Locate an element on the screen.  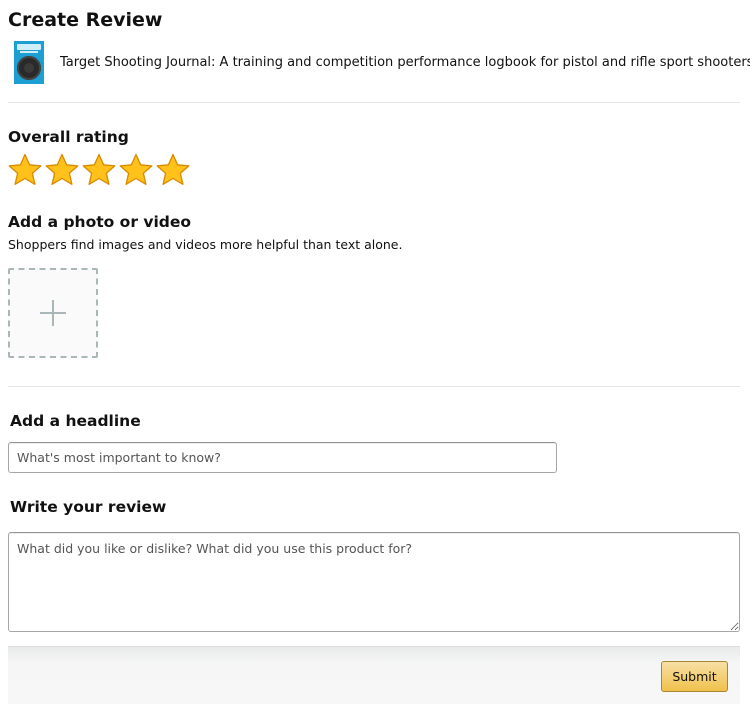
overall-rating-heading: Overall rating is located at coordinates (68, 137).